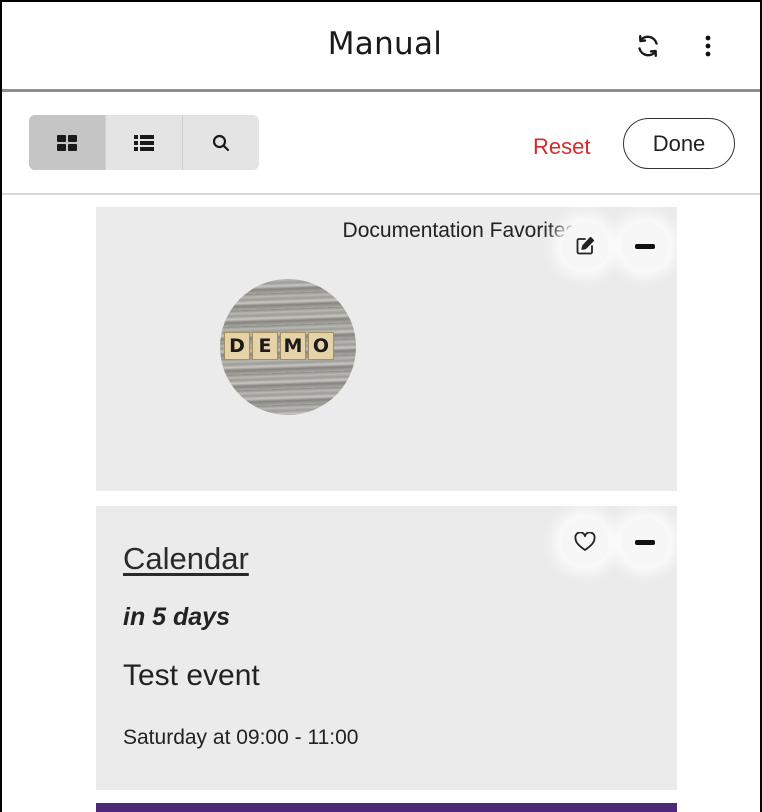 The width and height of the screenshot is (762, 812). Describe the element at coordinates (265, 346) in the screenshot. I see `tile-e: E` at that location.